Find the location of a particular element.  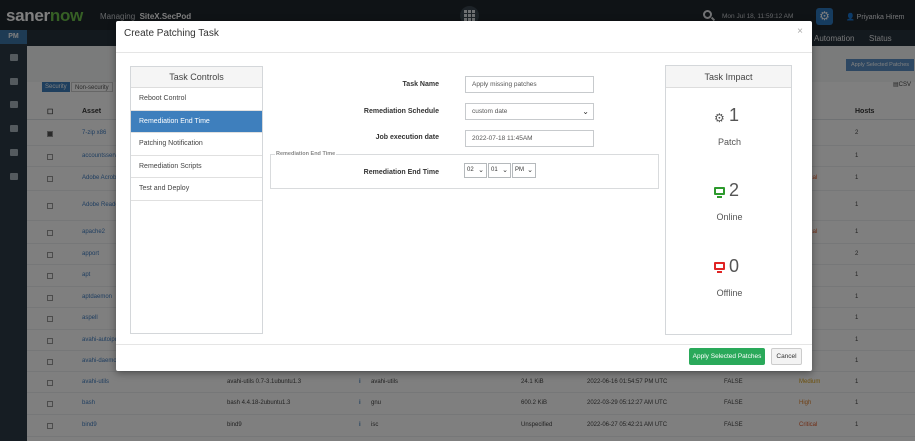

remediation-schedule-select: custom date ⌄ is located at coordinates (529, 111).